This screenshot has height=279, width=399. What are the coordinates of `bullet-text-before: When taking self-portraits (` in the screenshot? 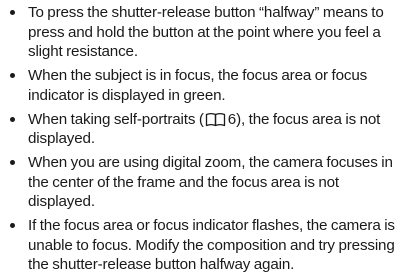 It's located at (116, 119).